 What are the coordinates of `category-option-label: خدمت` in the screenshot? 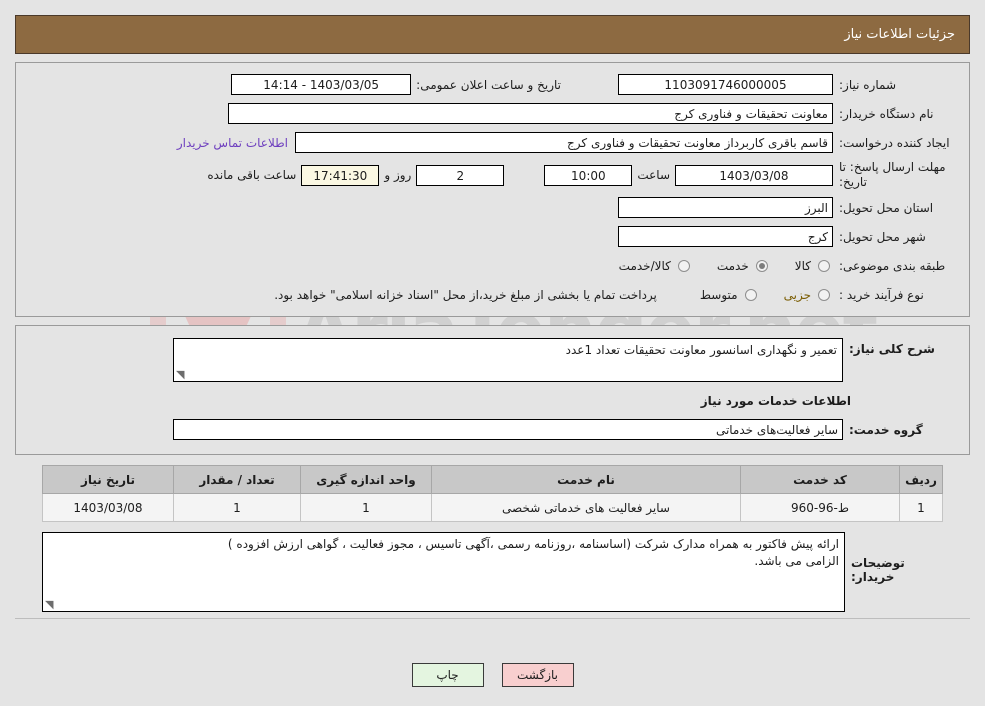 It's located at (732, 265).